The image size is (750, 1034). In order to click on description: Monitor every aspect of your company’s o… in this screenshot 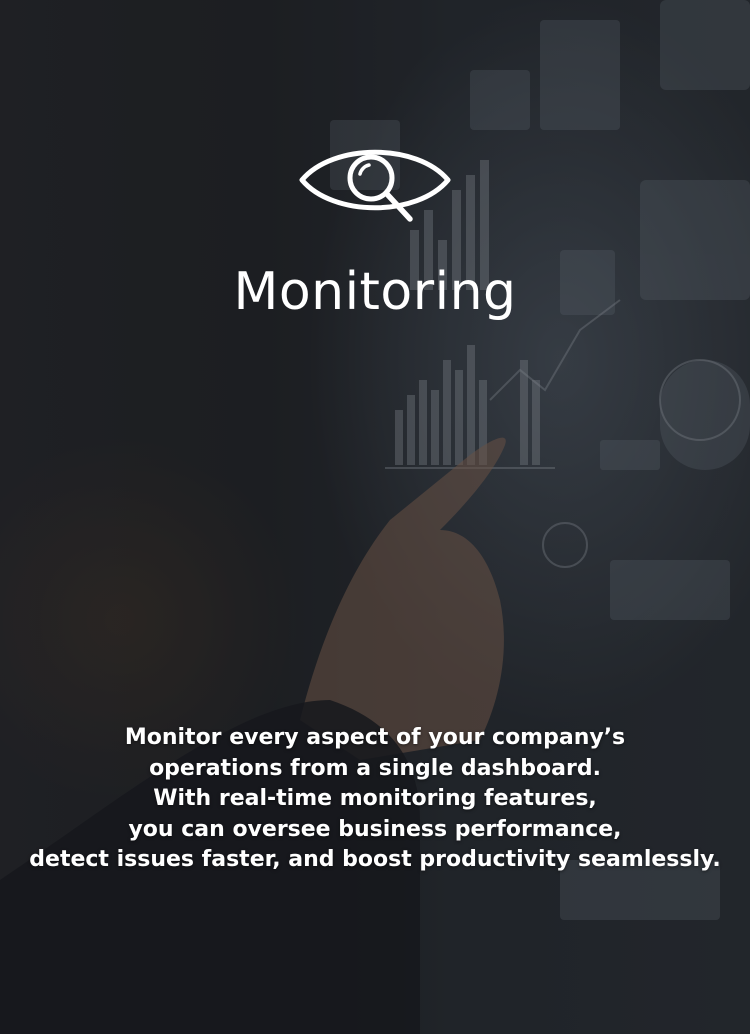, I will do `click(375, 799)`.